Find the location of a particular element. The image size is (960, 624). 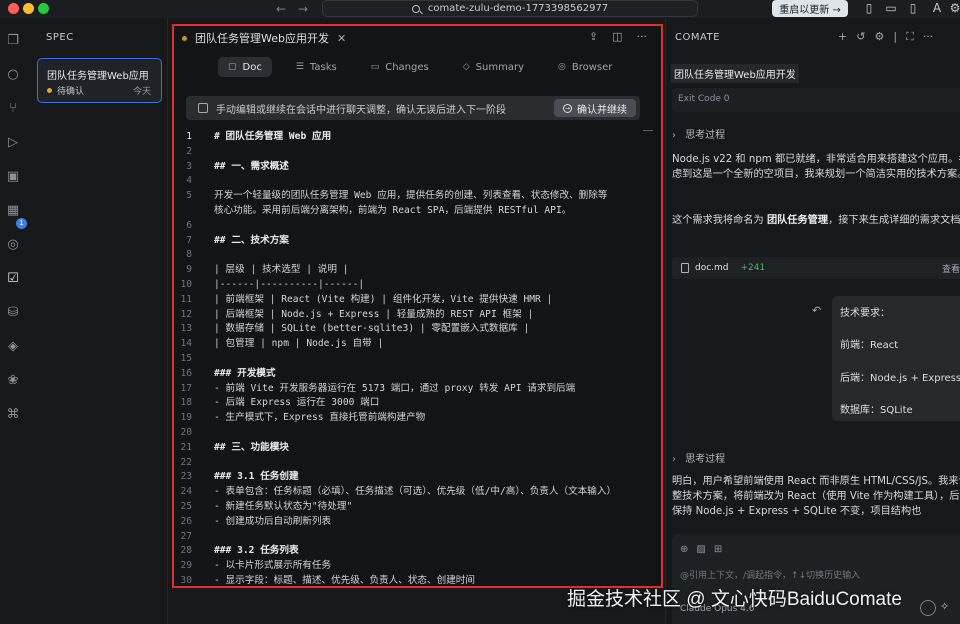

line-number: 3 is located at coordinates (189, 166).